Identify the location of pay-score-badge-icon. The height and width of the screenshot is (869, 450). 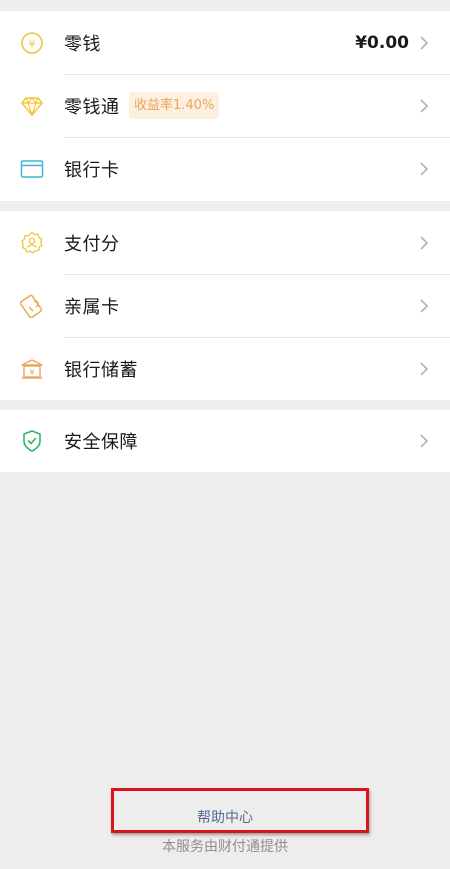
(32, 243).